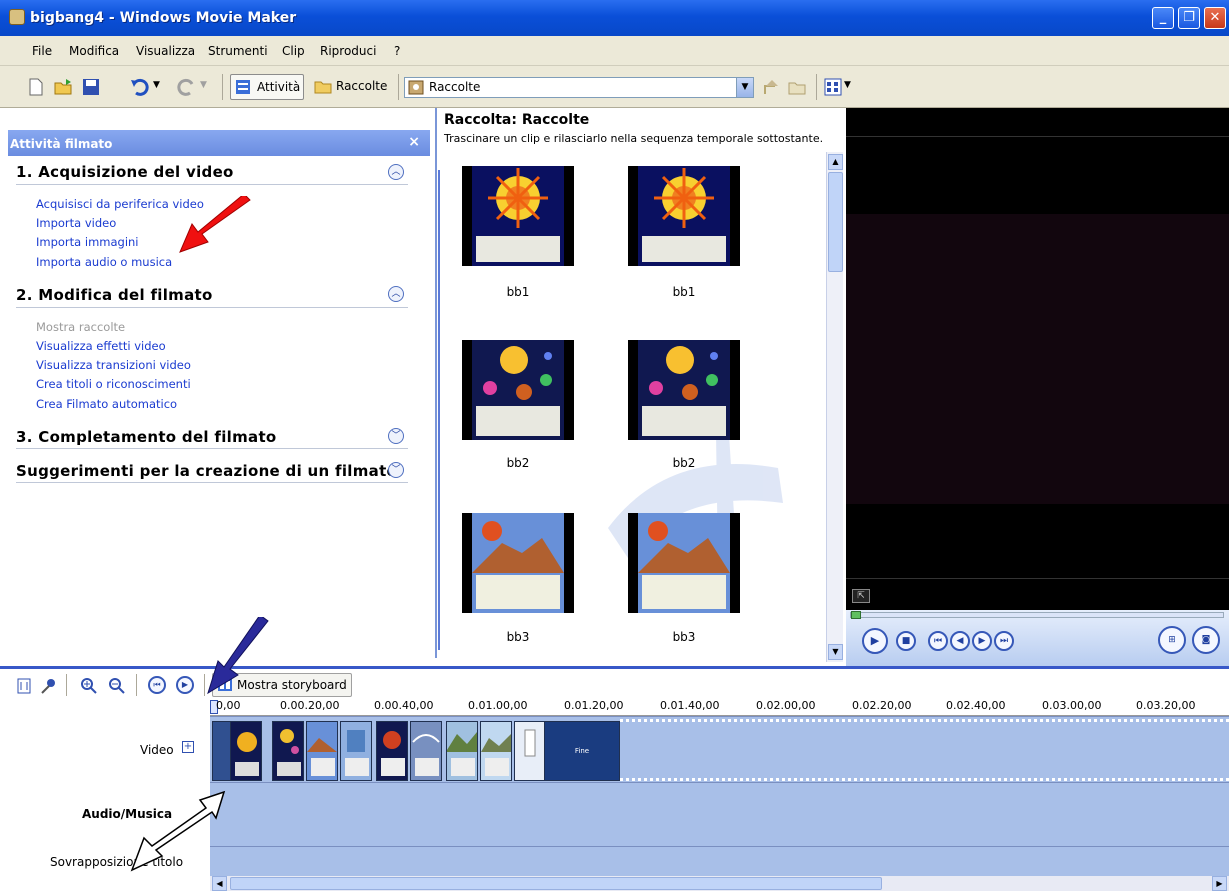 The height and width of the screenshot is (891, 1229). I want to click on link-view-video-effects: Visualizza effetti video, so click(101, 346).